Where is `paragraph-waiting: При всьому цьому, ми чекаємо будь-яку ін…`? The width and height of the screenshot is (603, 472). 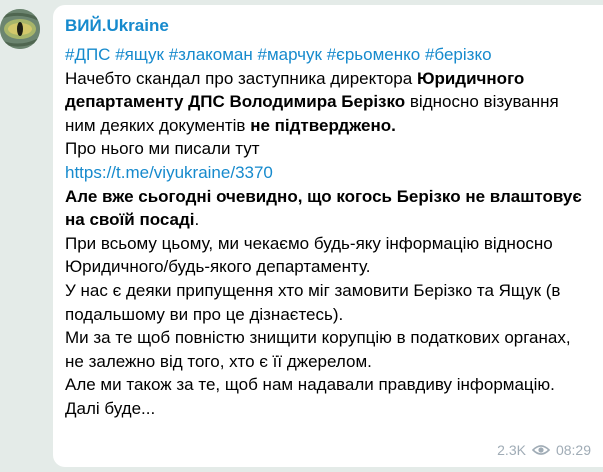 paragraph-waiting: При всьому цьому, ми чекаємо будь-яку ін… is located at coordinates (309, 255).